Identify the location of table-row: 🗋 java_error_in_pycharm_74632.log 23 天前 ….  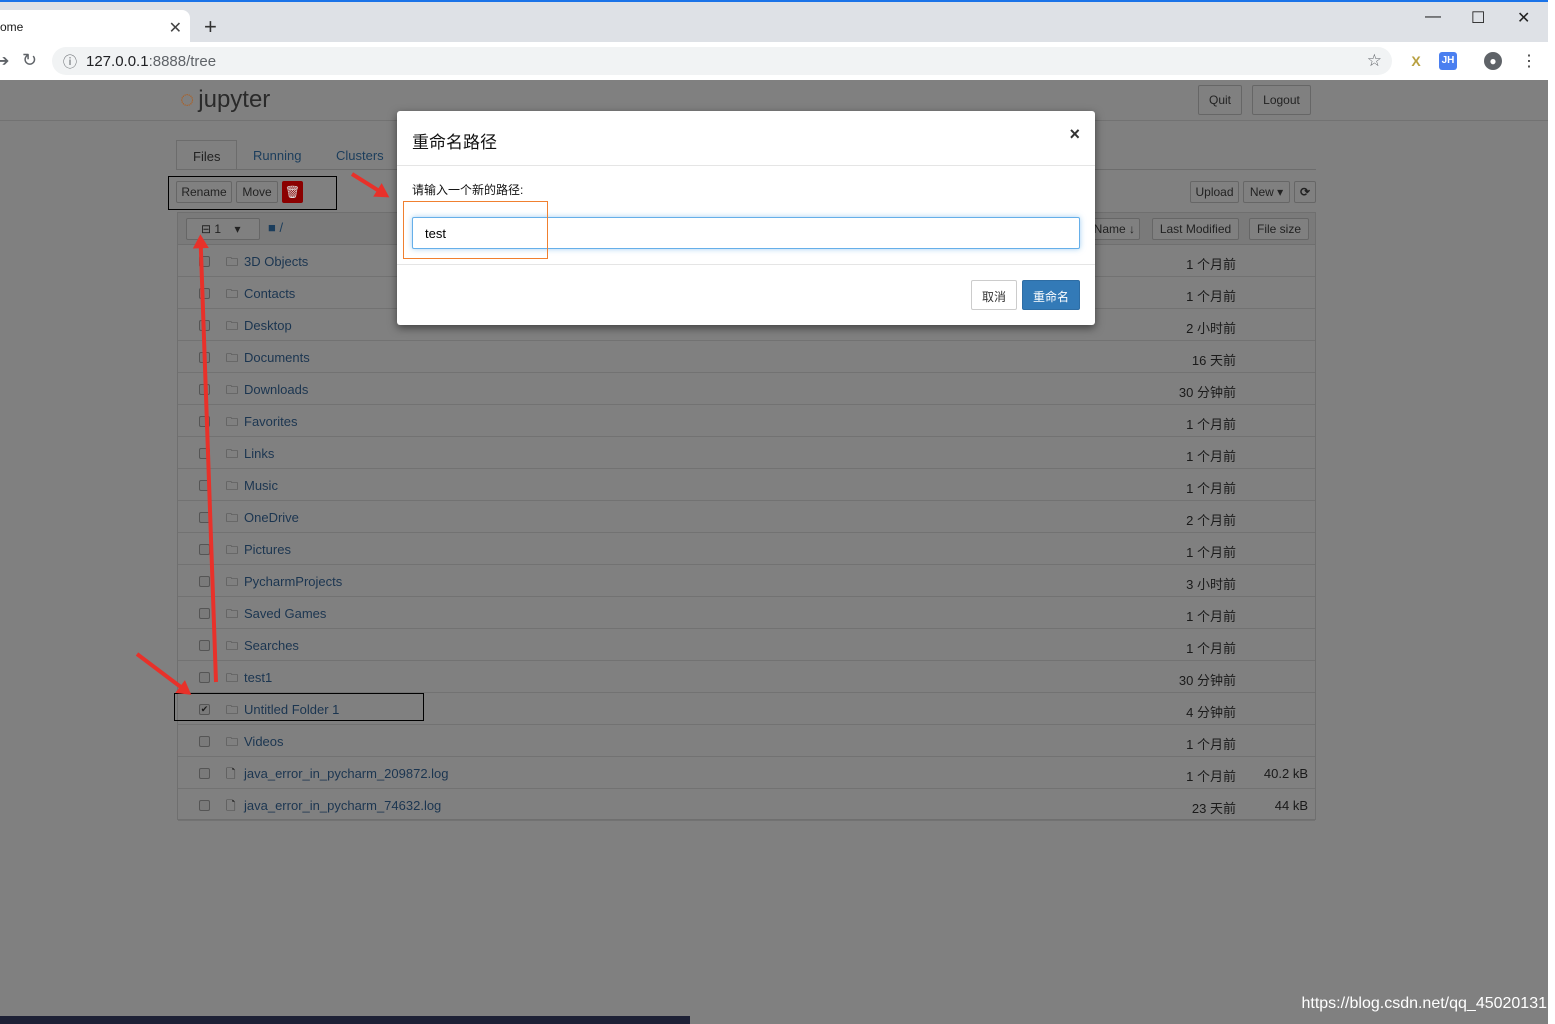
(746, 805).